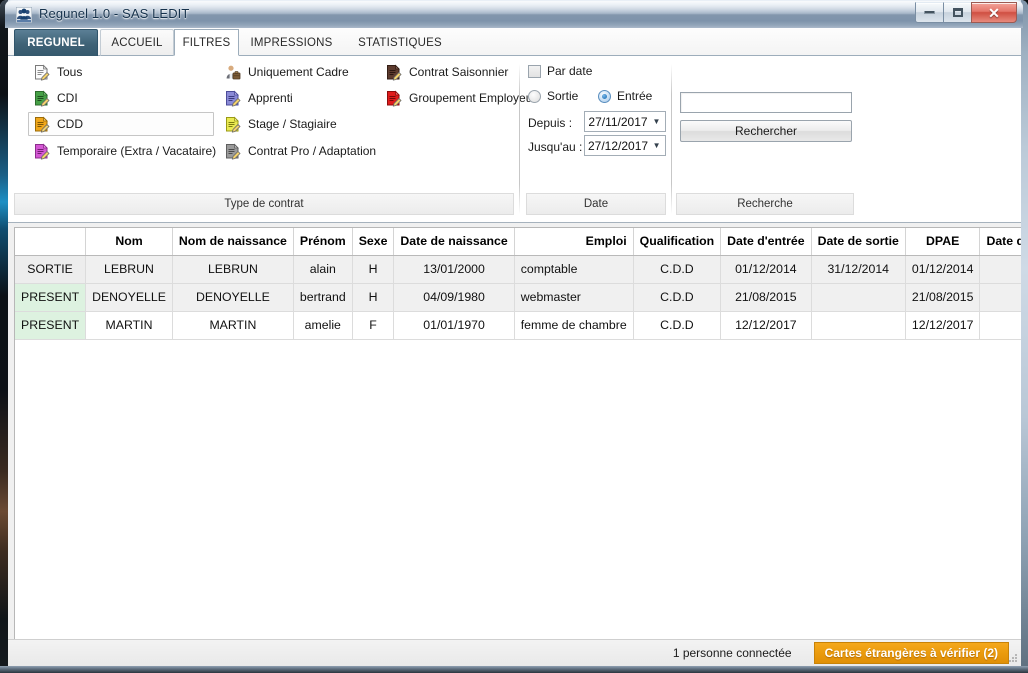 The width and height of the screenshot is (1028, 673). Describe the element at coordinates (765, 204) in the screenshot. I see `group-label-recherche: Recherche` at that location.